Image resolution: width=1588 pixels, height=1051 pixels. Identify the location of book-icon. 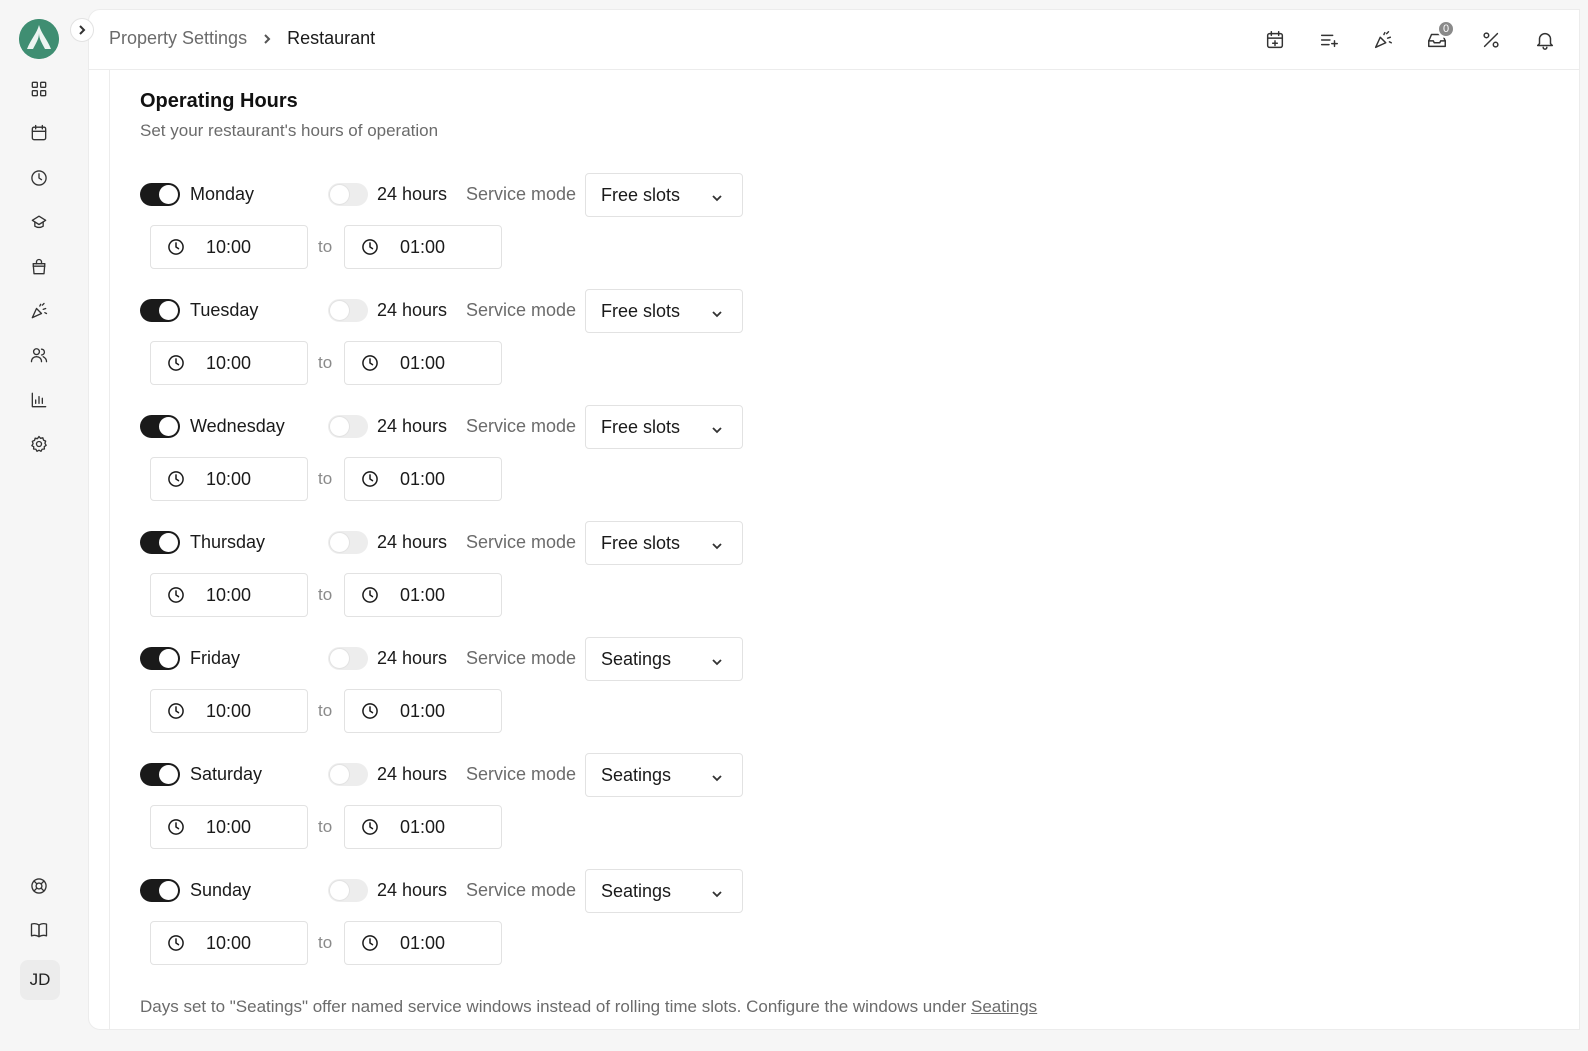
(39, 930).